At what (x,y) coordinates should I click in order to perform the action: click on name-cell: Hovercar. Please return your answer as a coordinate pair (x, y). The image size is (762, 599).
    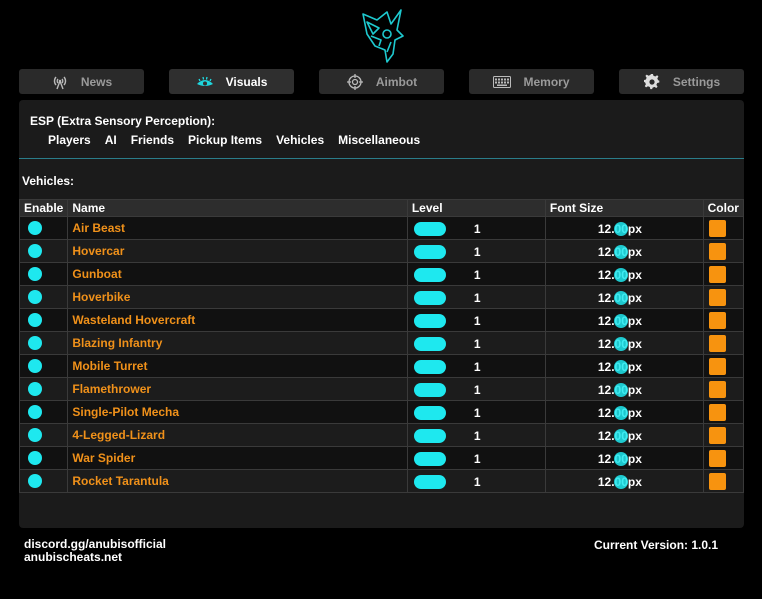
    Looking at the image, I should click on (237, 251).